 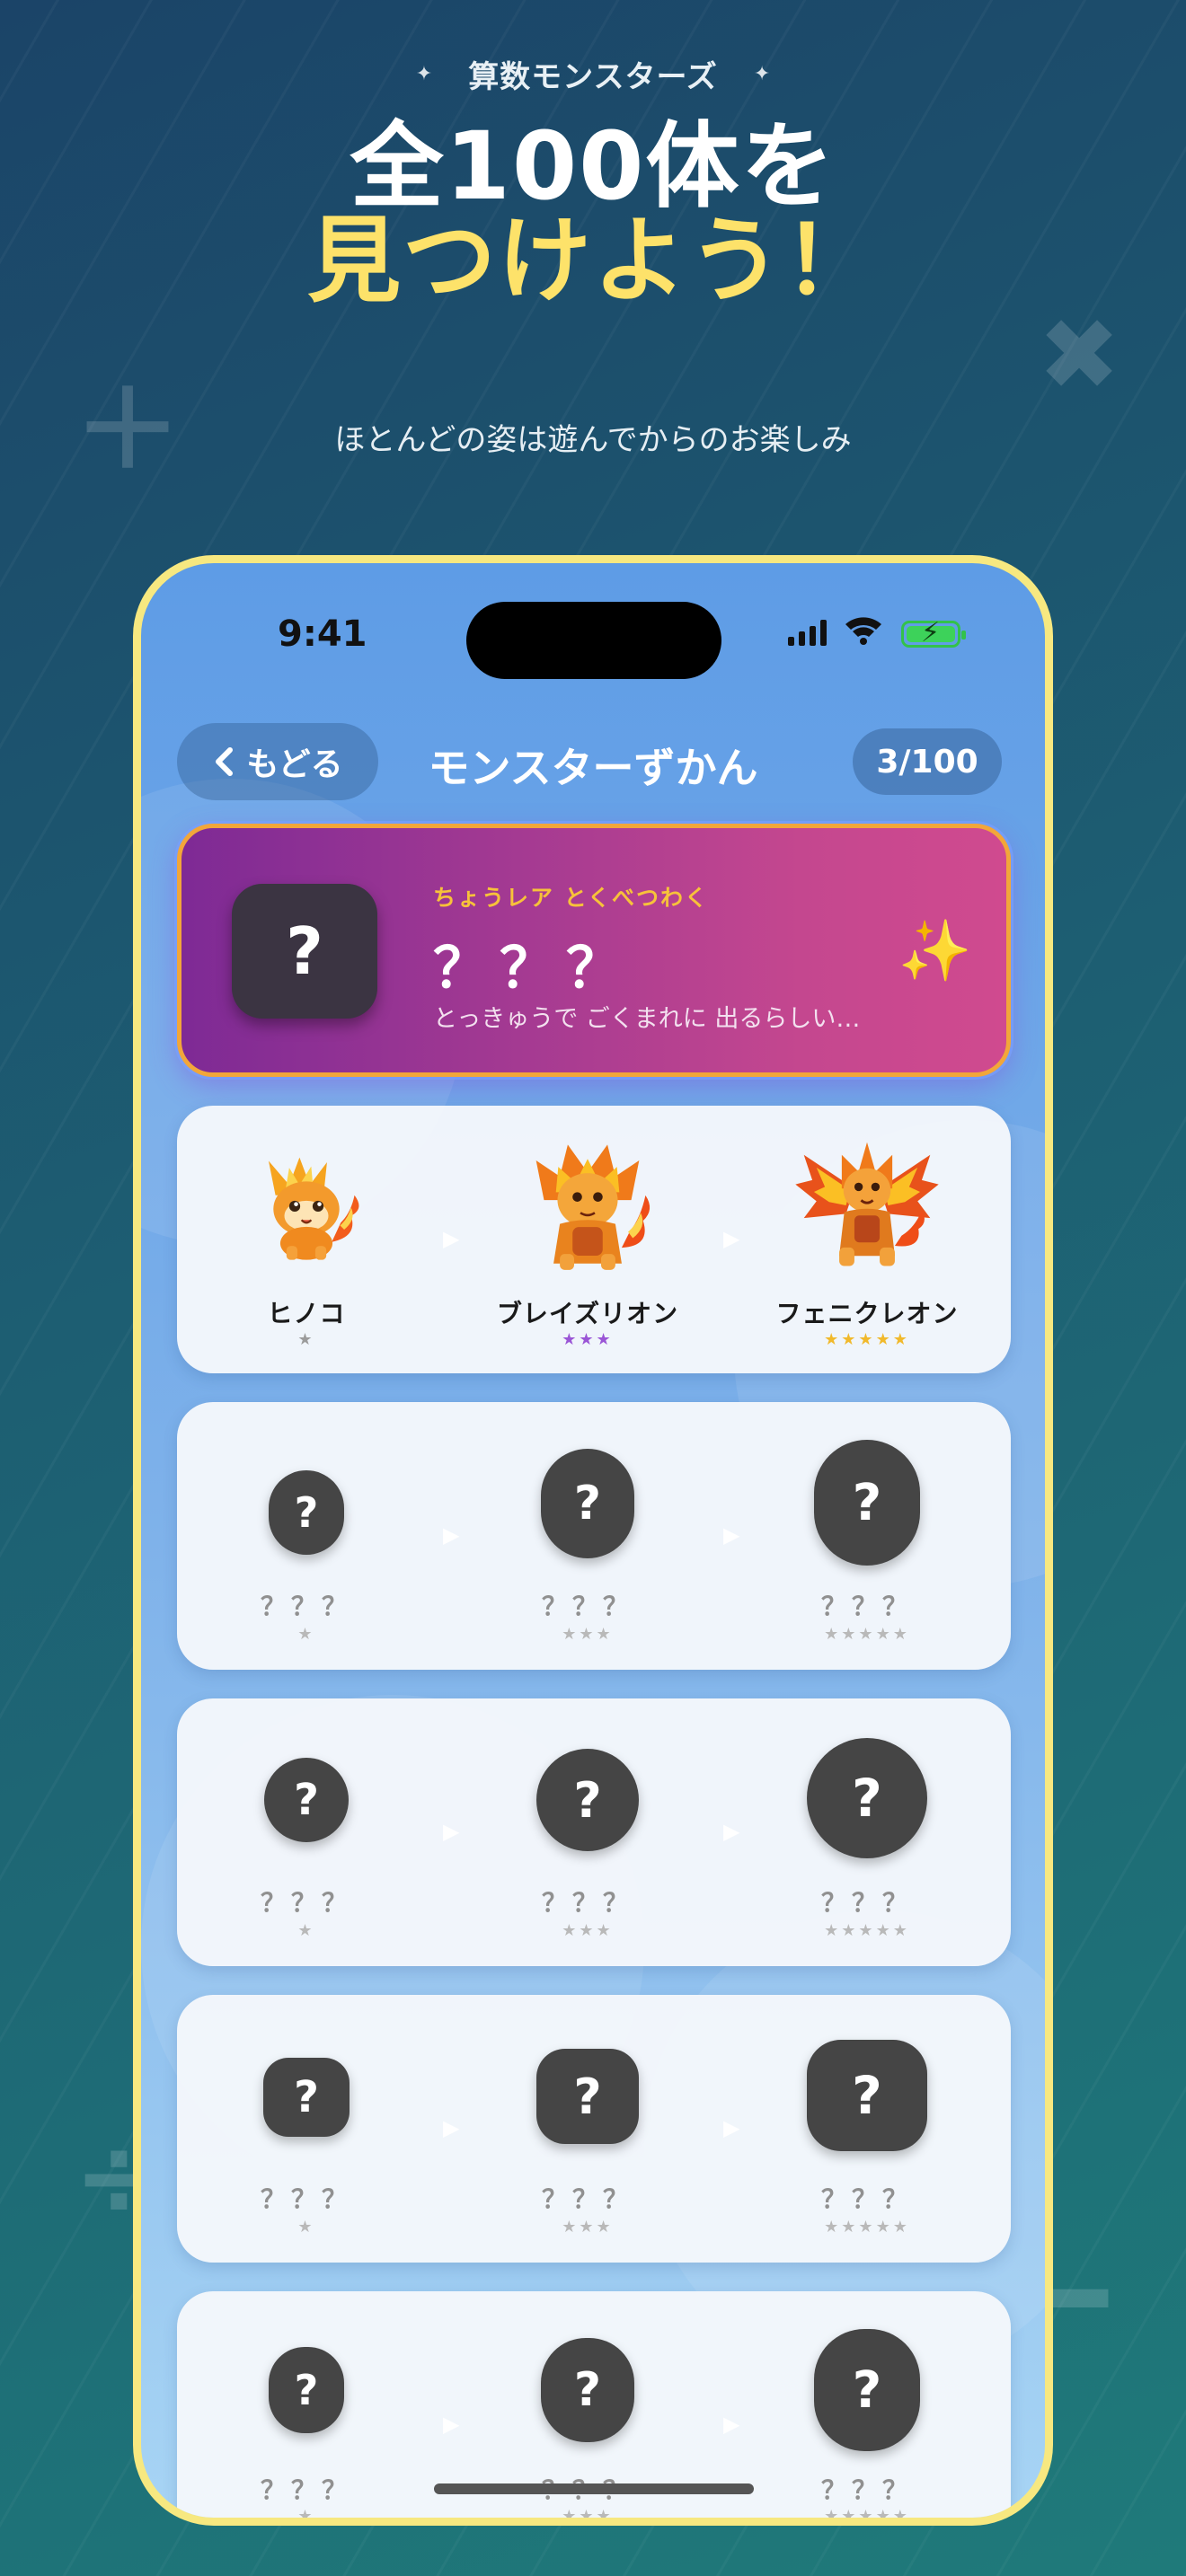 I want to click on cellular-signal-icon, so click(x=807, y=632).